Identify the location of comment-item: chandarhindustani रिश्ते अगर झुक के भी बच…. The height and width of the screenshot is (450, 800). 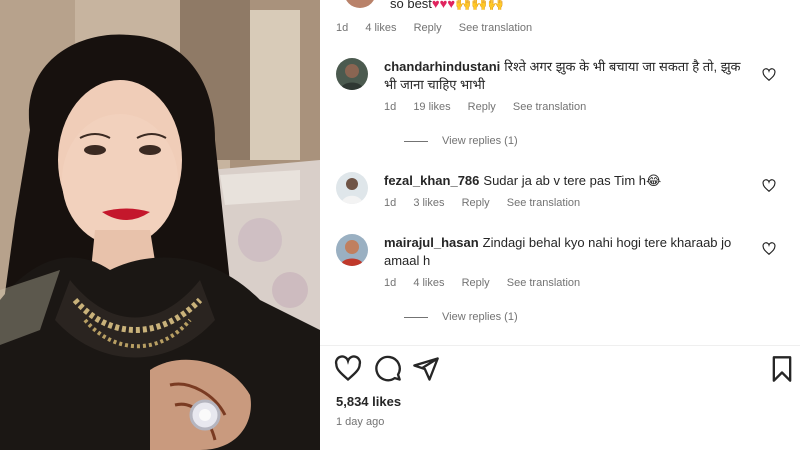
(556, 103).